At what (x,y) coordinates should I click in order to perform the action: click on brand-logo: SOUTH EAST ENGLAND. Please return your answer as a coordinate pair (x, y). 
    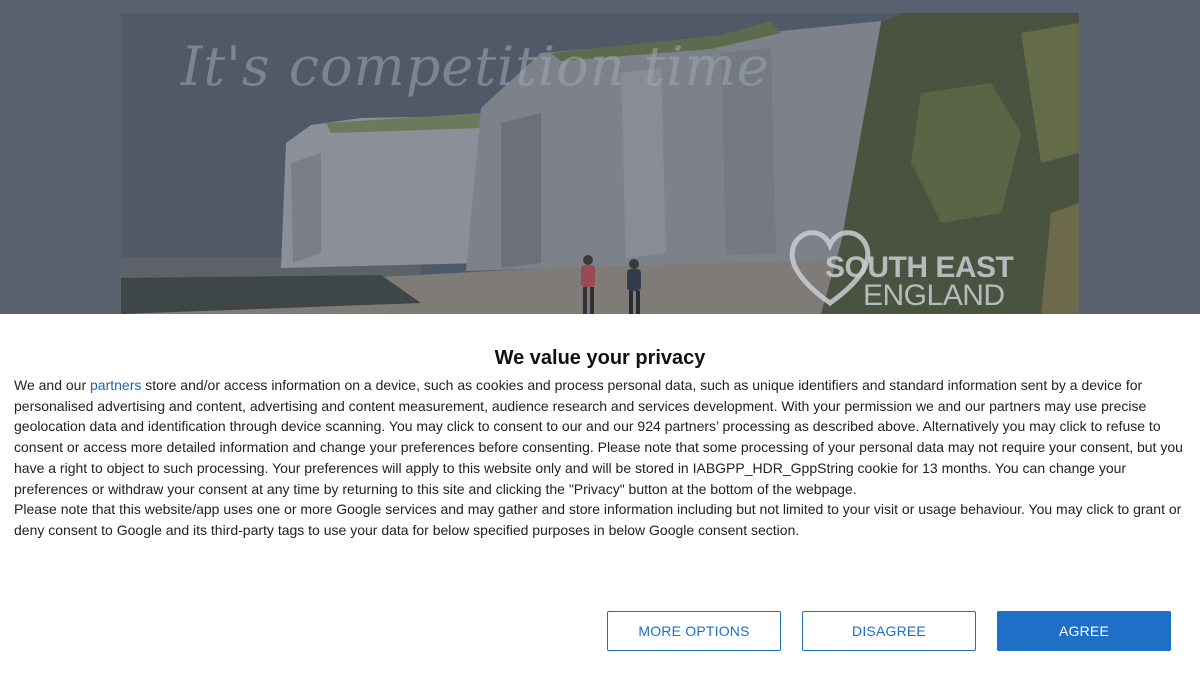
    Looking at the image, I should click on (905, 268).